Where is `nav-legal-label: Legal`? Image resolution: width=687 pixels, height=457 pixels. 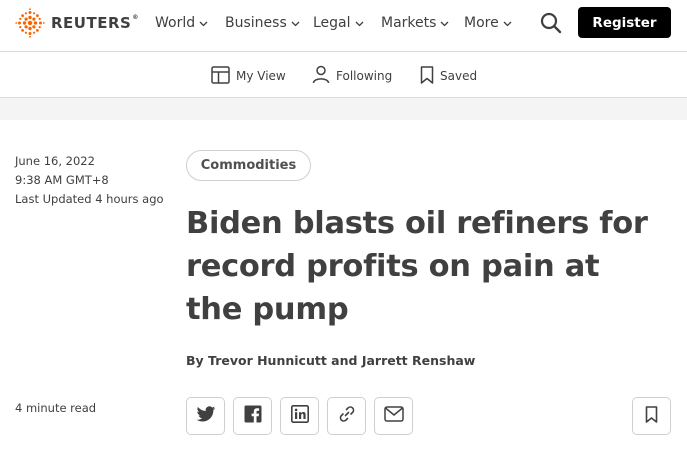
nav-legal-label: Legal is located at coordinates (332, 23).